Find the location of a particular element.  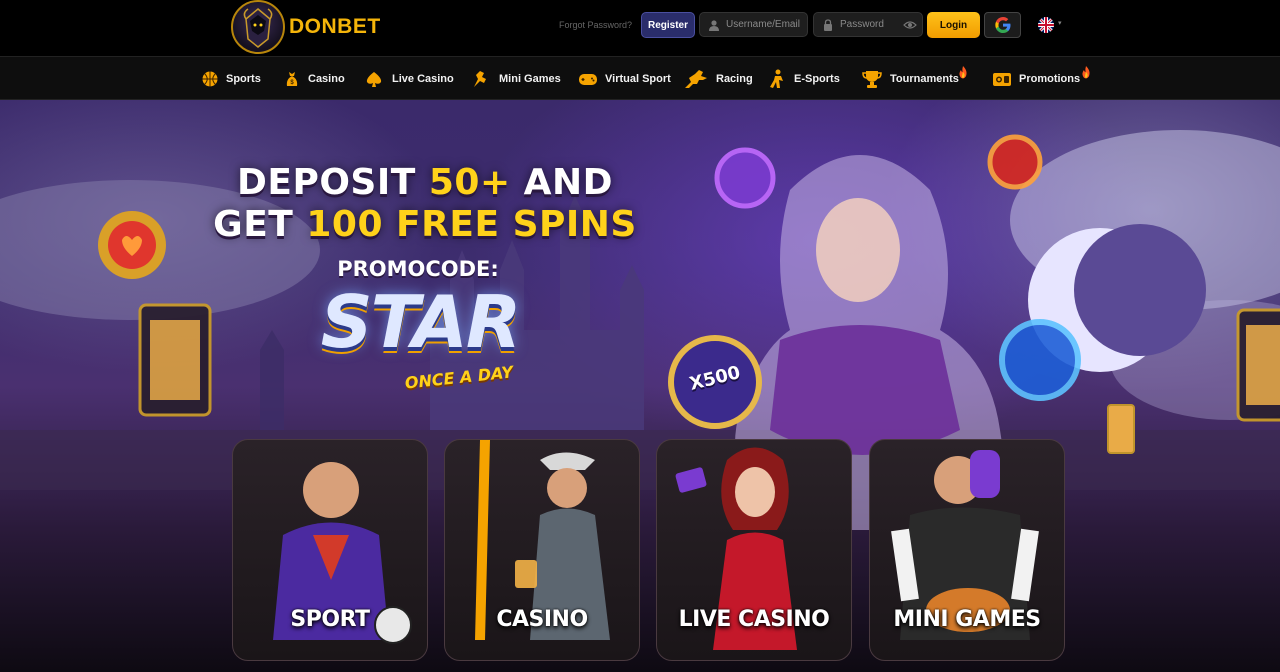

nav-item-virtual-sport: Virtual Sport is located at coordinates (624, 79).